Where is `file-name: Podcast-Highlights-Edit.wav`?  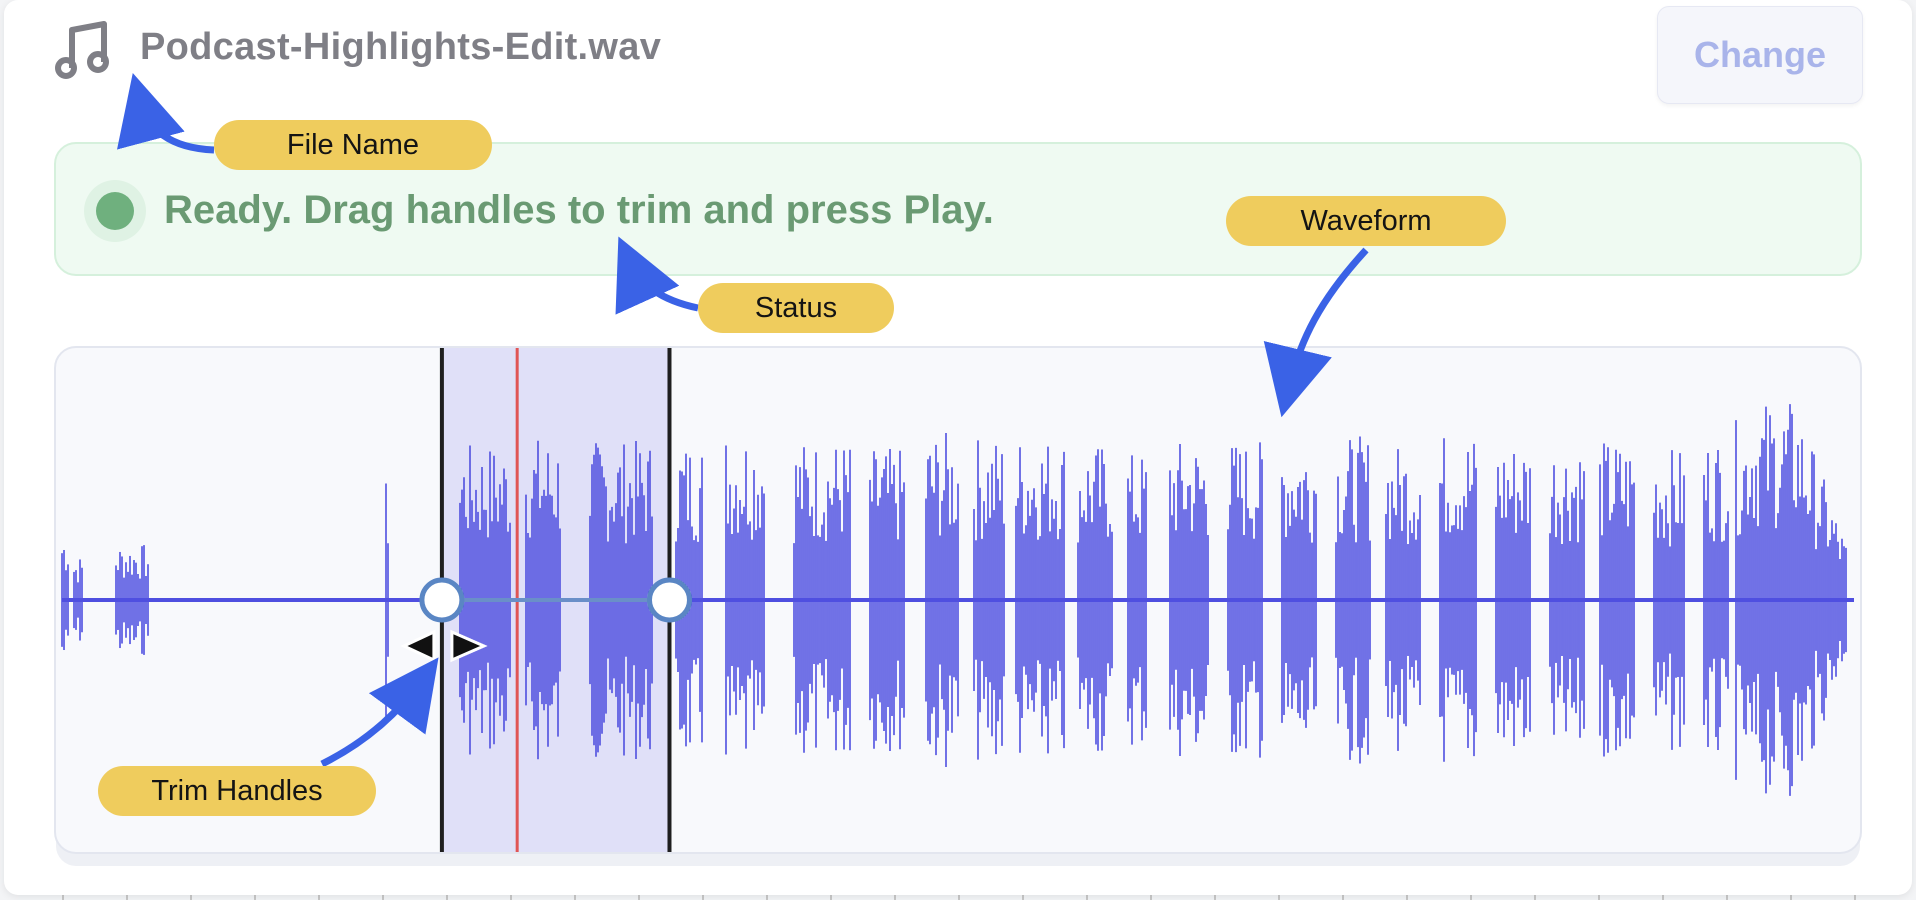 file-name: Podcast-Highlights-Edit.wav is located at coordinates (401, 47).